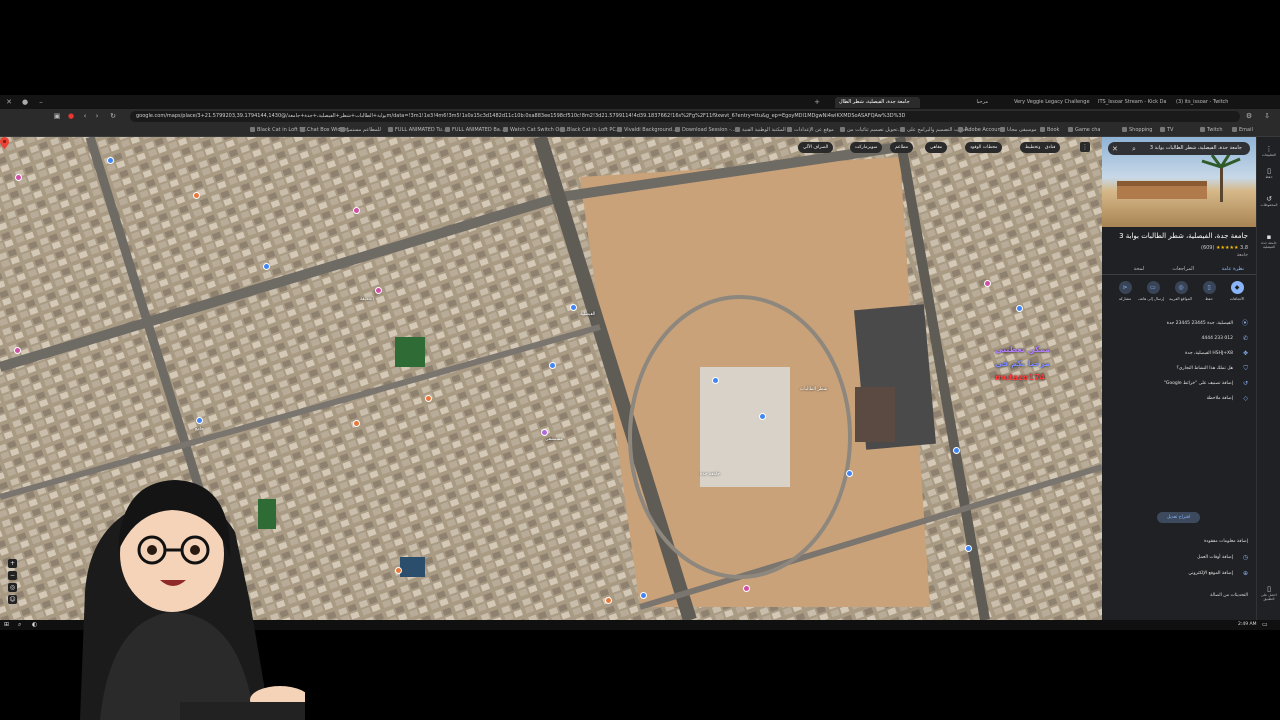  Describe the element at coordinates (1018, 130) in the screenshot. I see `bookmark-item: موسيقى مجانا` at that location.